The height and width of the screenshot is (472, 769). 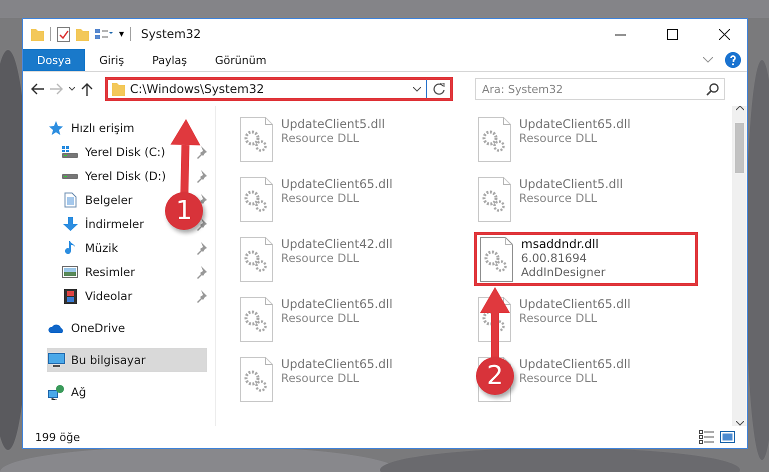 I want to click on close-icon, so click(x=724, y=34).